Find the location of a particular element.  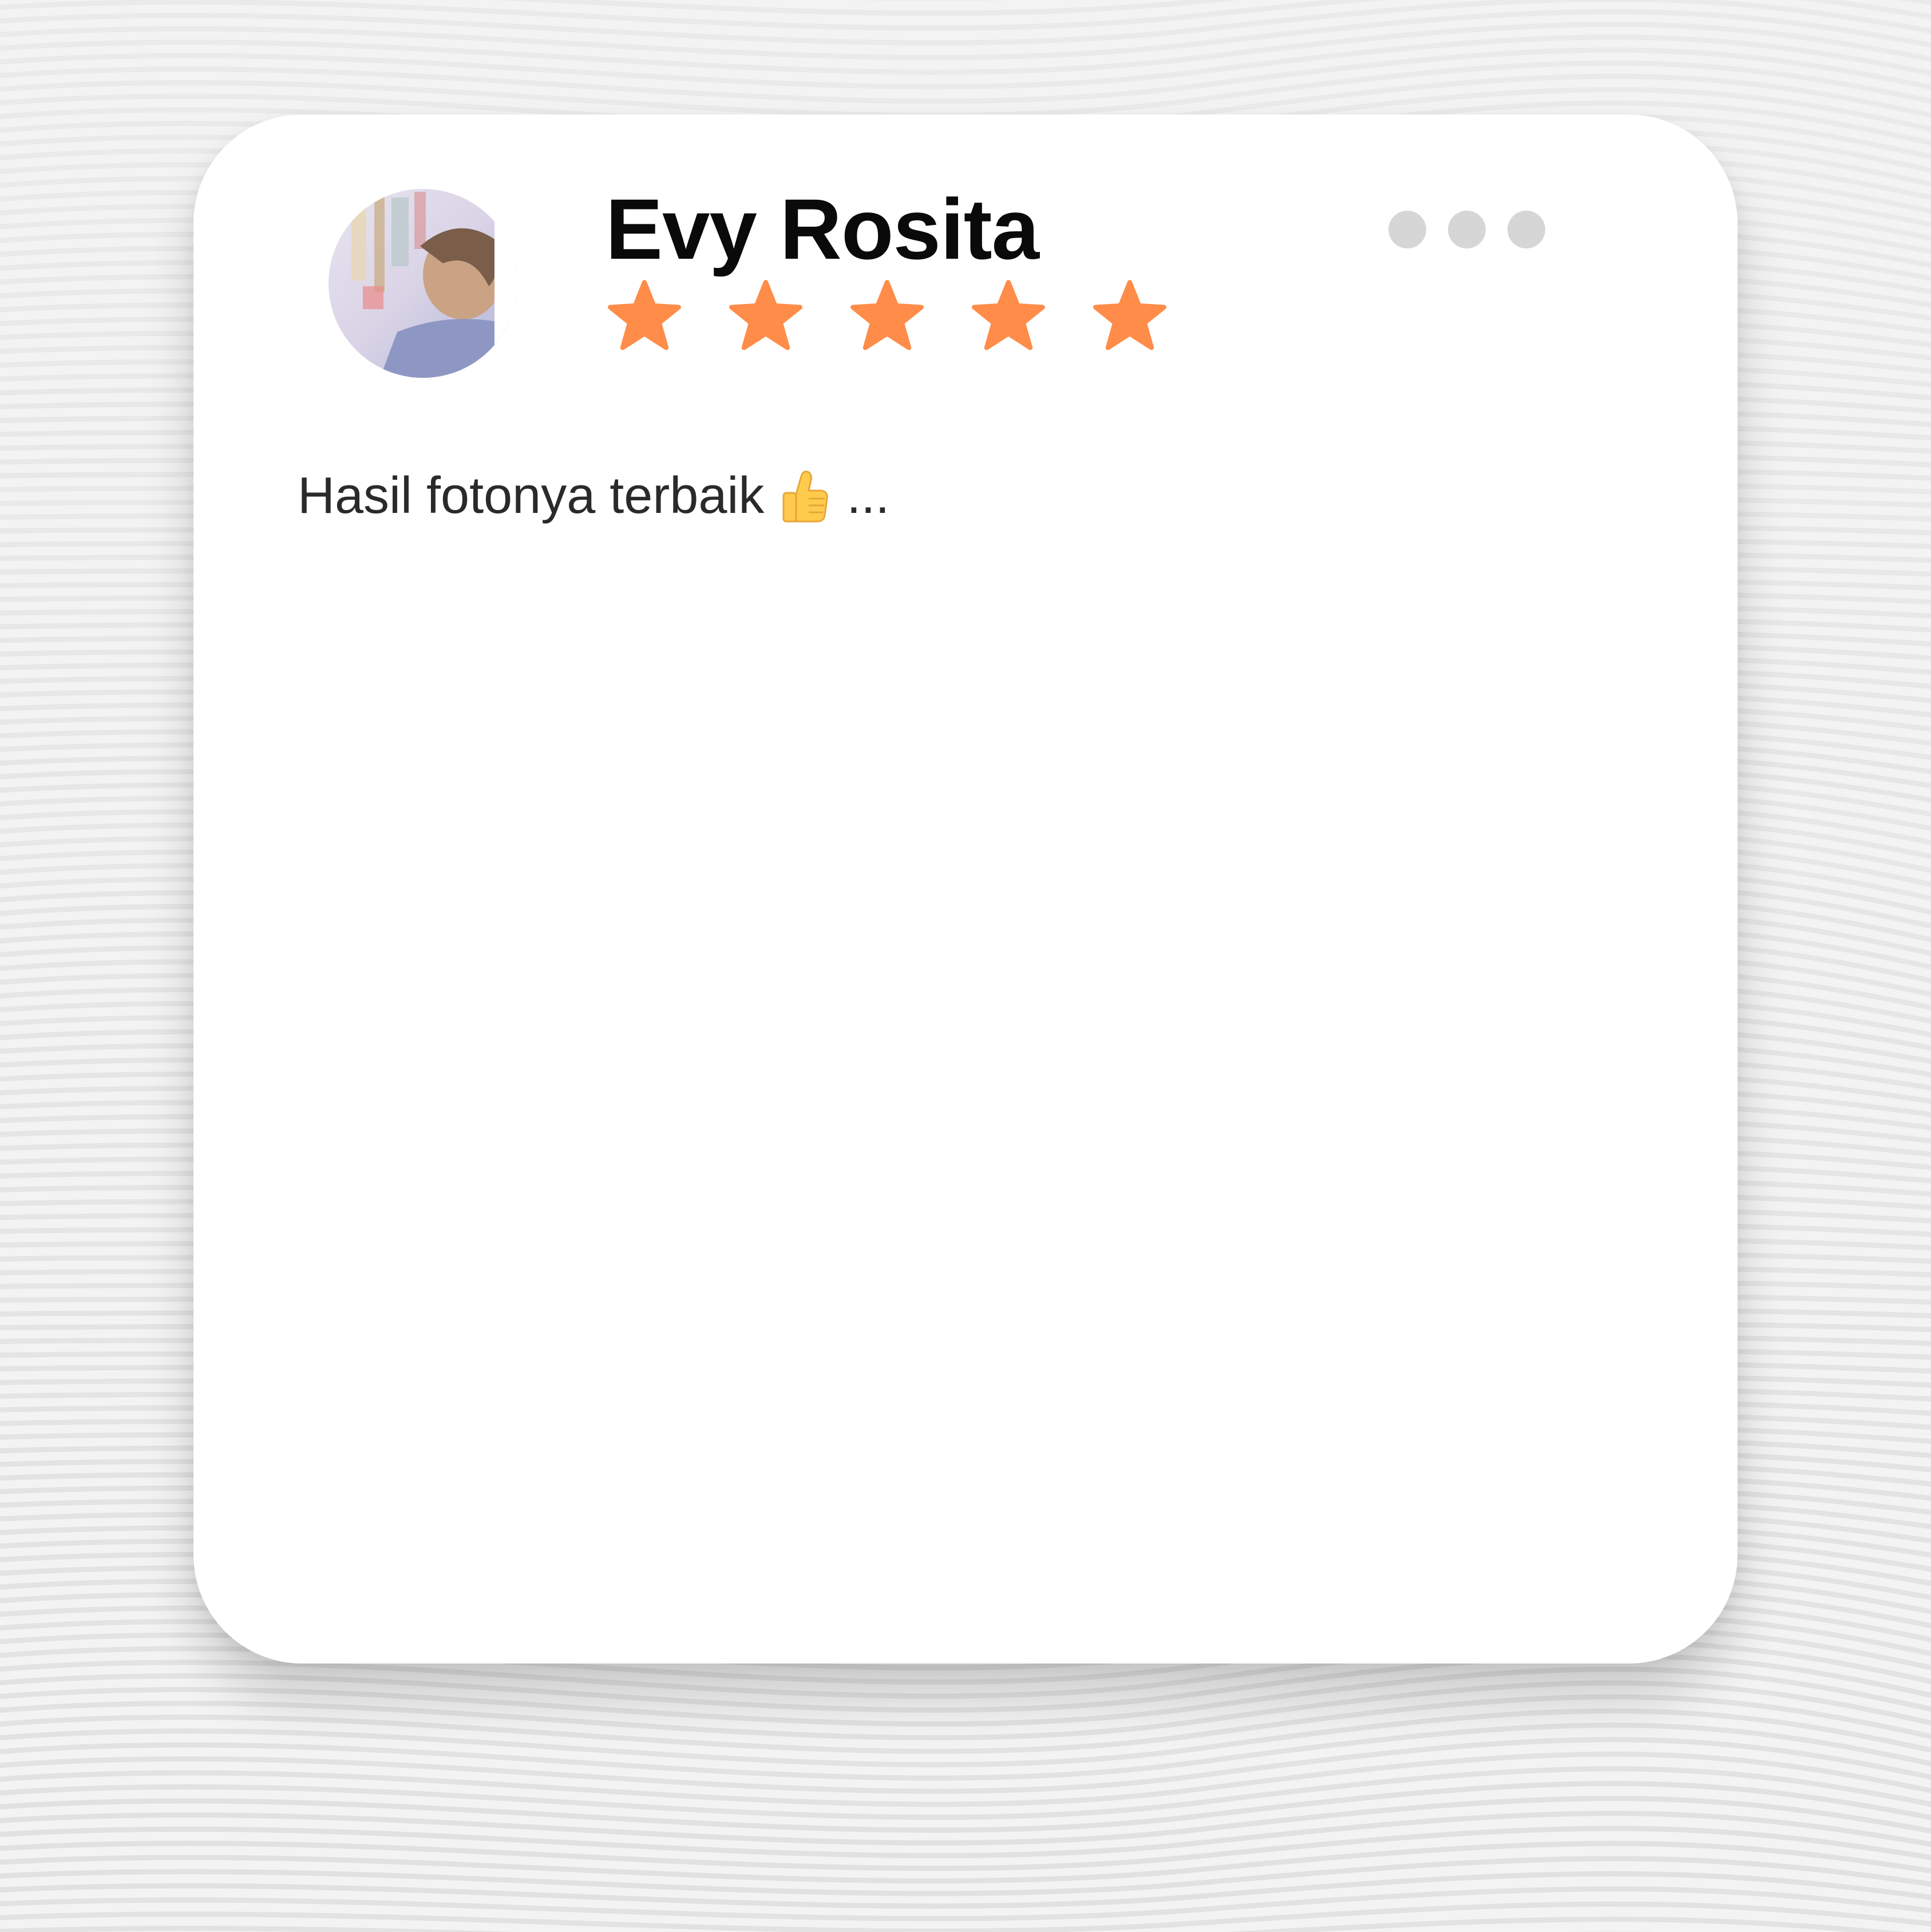

review-text: Hasil fotonya terbaik is located at coordinates (531, 495).